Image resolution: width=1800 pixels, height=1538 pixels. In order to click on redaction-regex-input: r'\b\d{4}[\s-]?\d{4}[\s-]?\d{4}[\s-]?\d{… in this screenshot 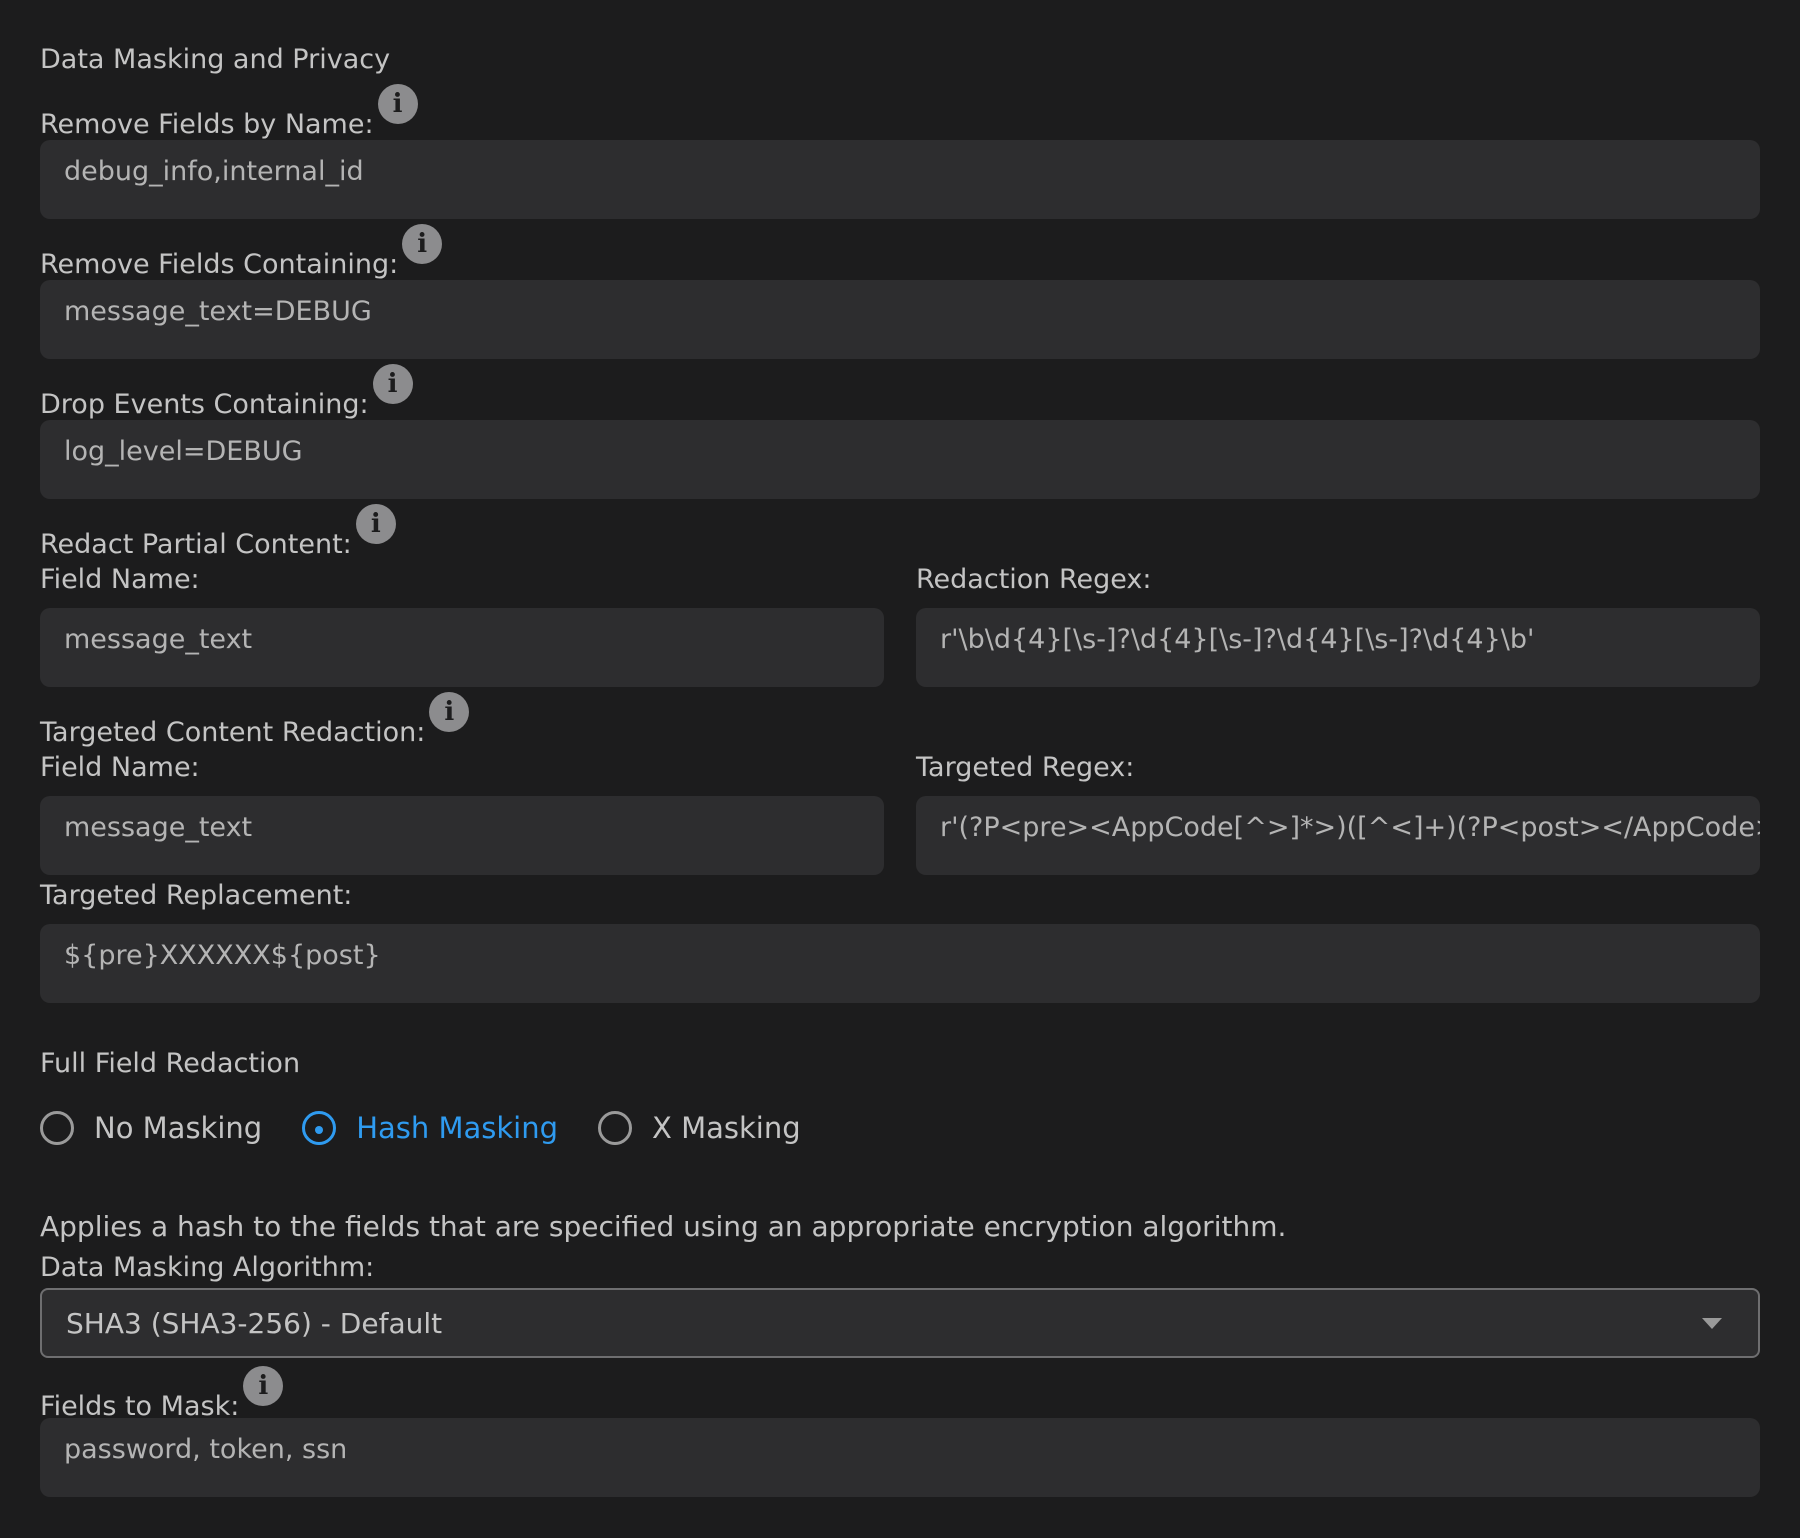, I will do `click(1338, 647)`.